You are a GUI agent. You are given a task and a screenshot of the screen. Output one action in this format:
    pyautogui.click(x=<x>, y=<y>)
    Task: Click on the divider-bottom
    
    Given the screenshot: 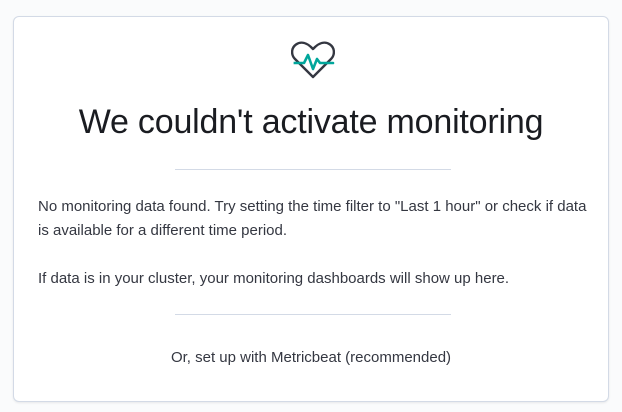 What is the action you would take?
    pyautogui.click(x=313, y=314)
    